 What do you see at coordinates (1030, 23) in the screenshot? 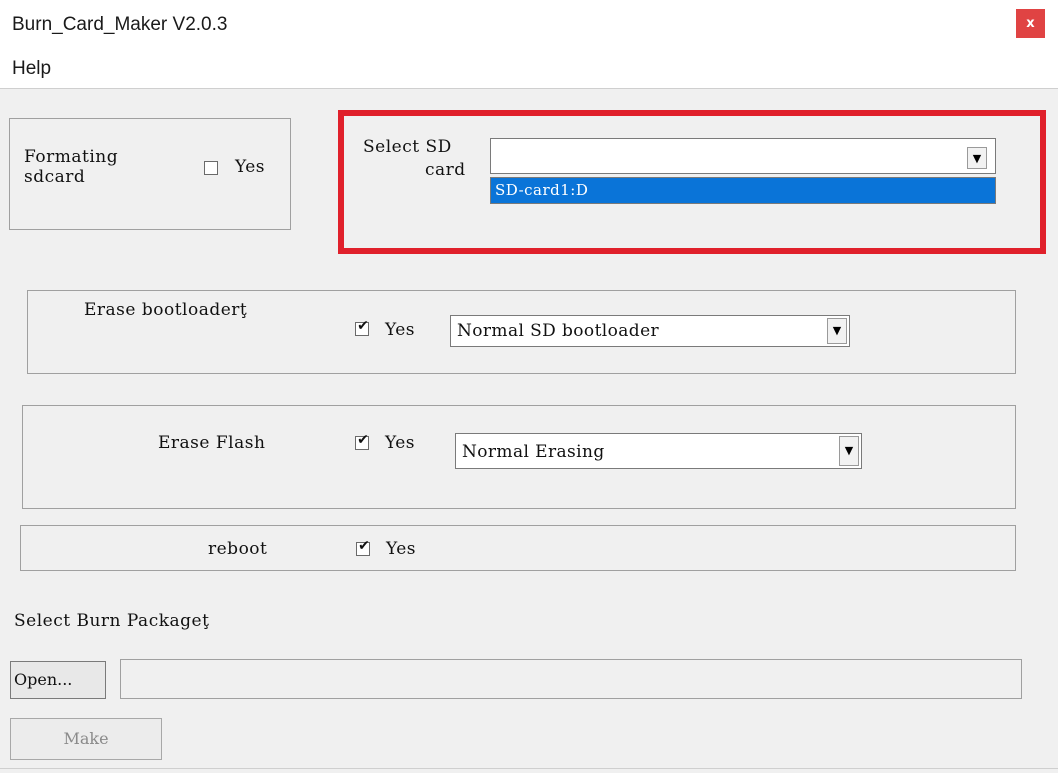
I see `close-icon: x` at bounding box center [1030, 23].